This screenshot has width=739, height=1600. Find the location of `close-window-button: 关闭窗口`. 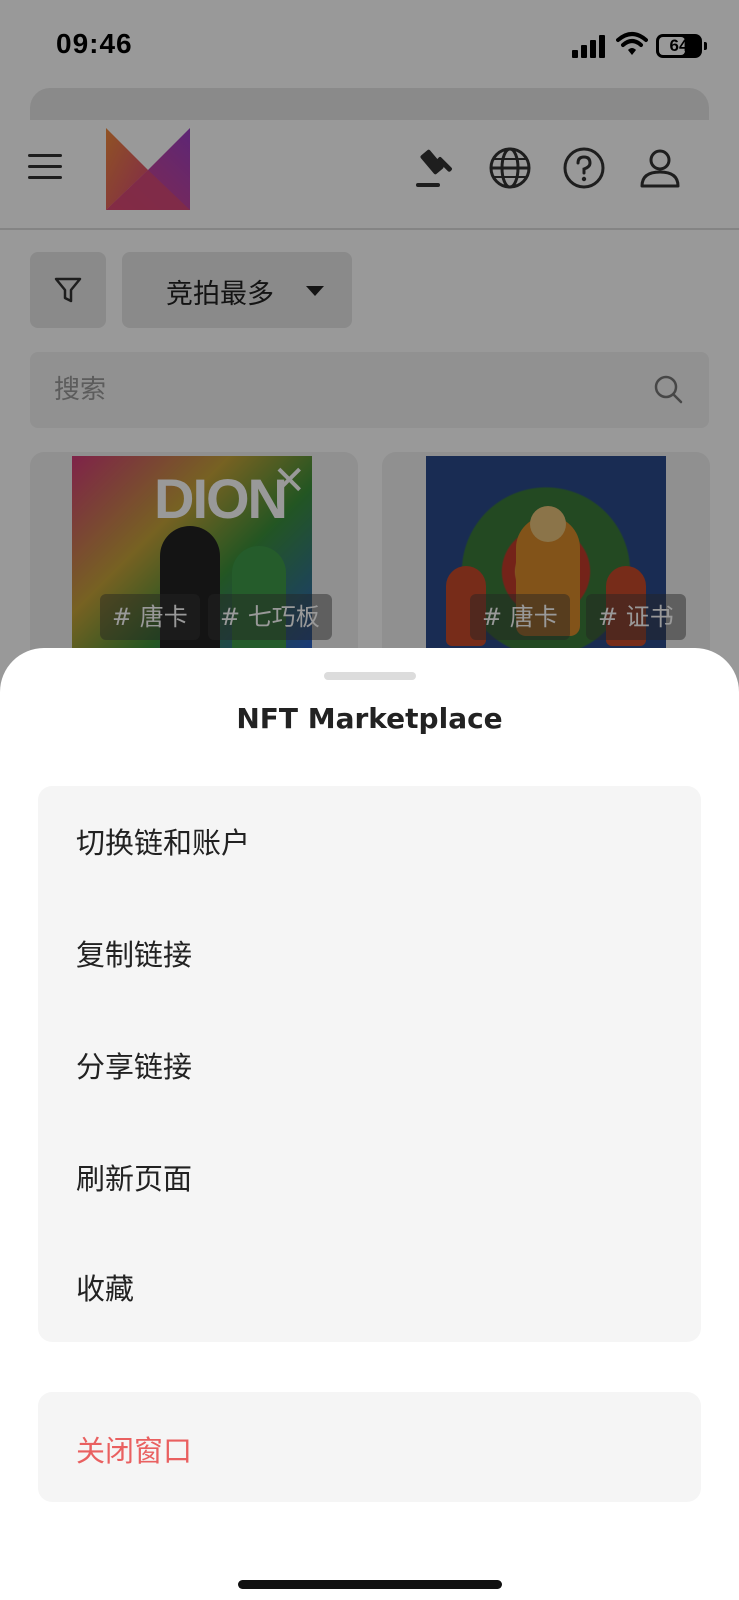

close-window-button: 关闭窗口 is located at coordinates (369, 1447).